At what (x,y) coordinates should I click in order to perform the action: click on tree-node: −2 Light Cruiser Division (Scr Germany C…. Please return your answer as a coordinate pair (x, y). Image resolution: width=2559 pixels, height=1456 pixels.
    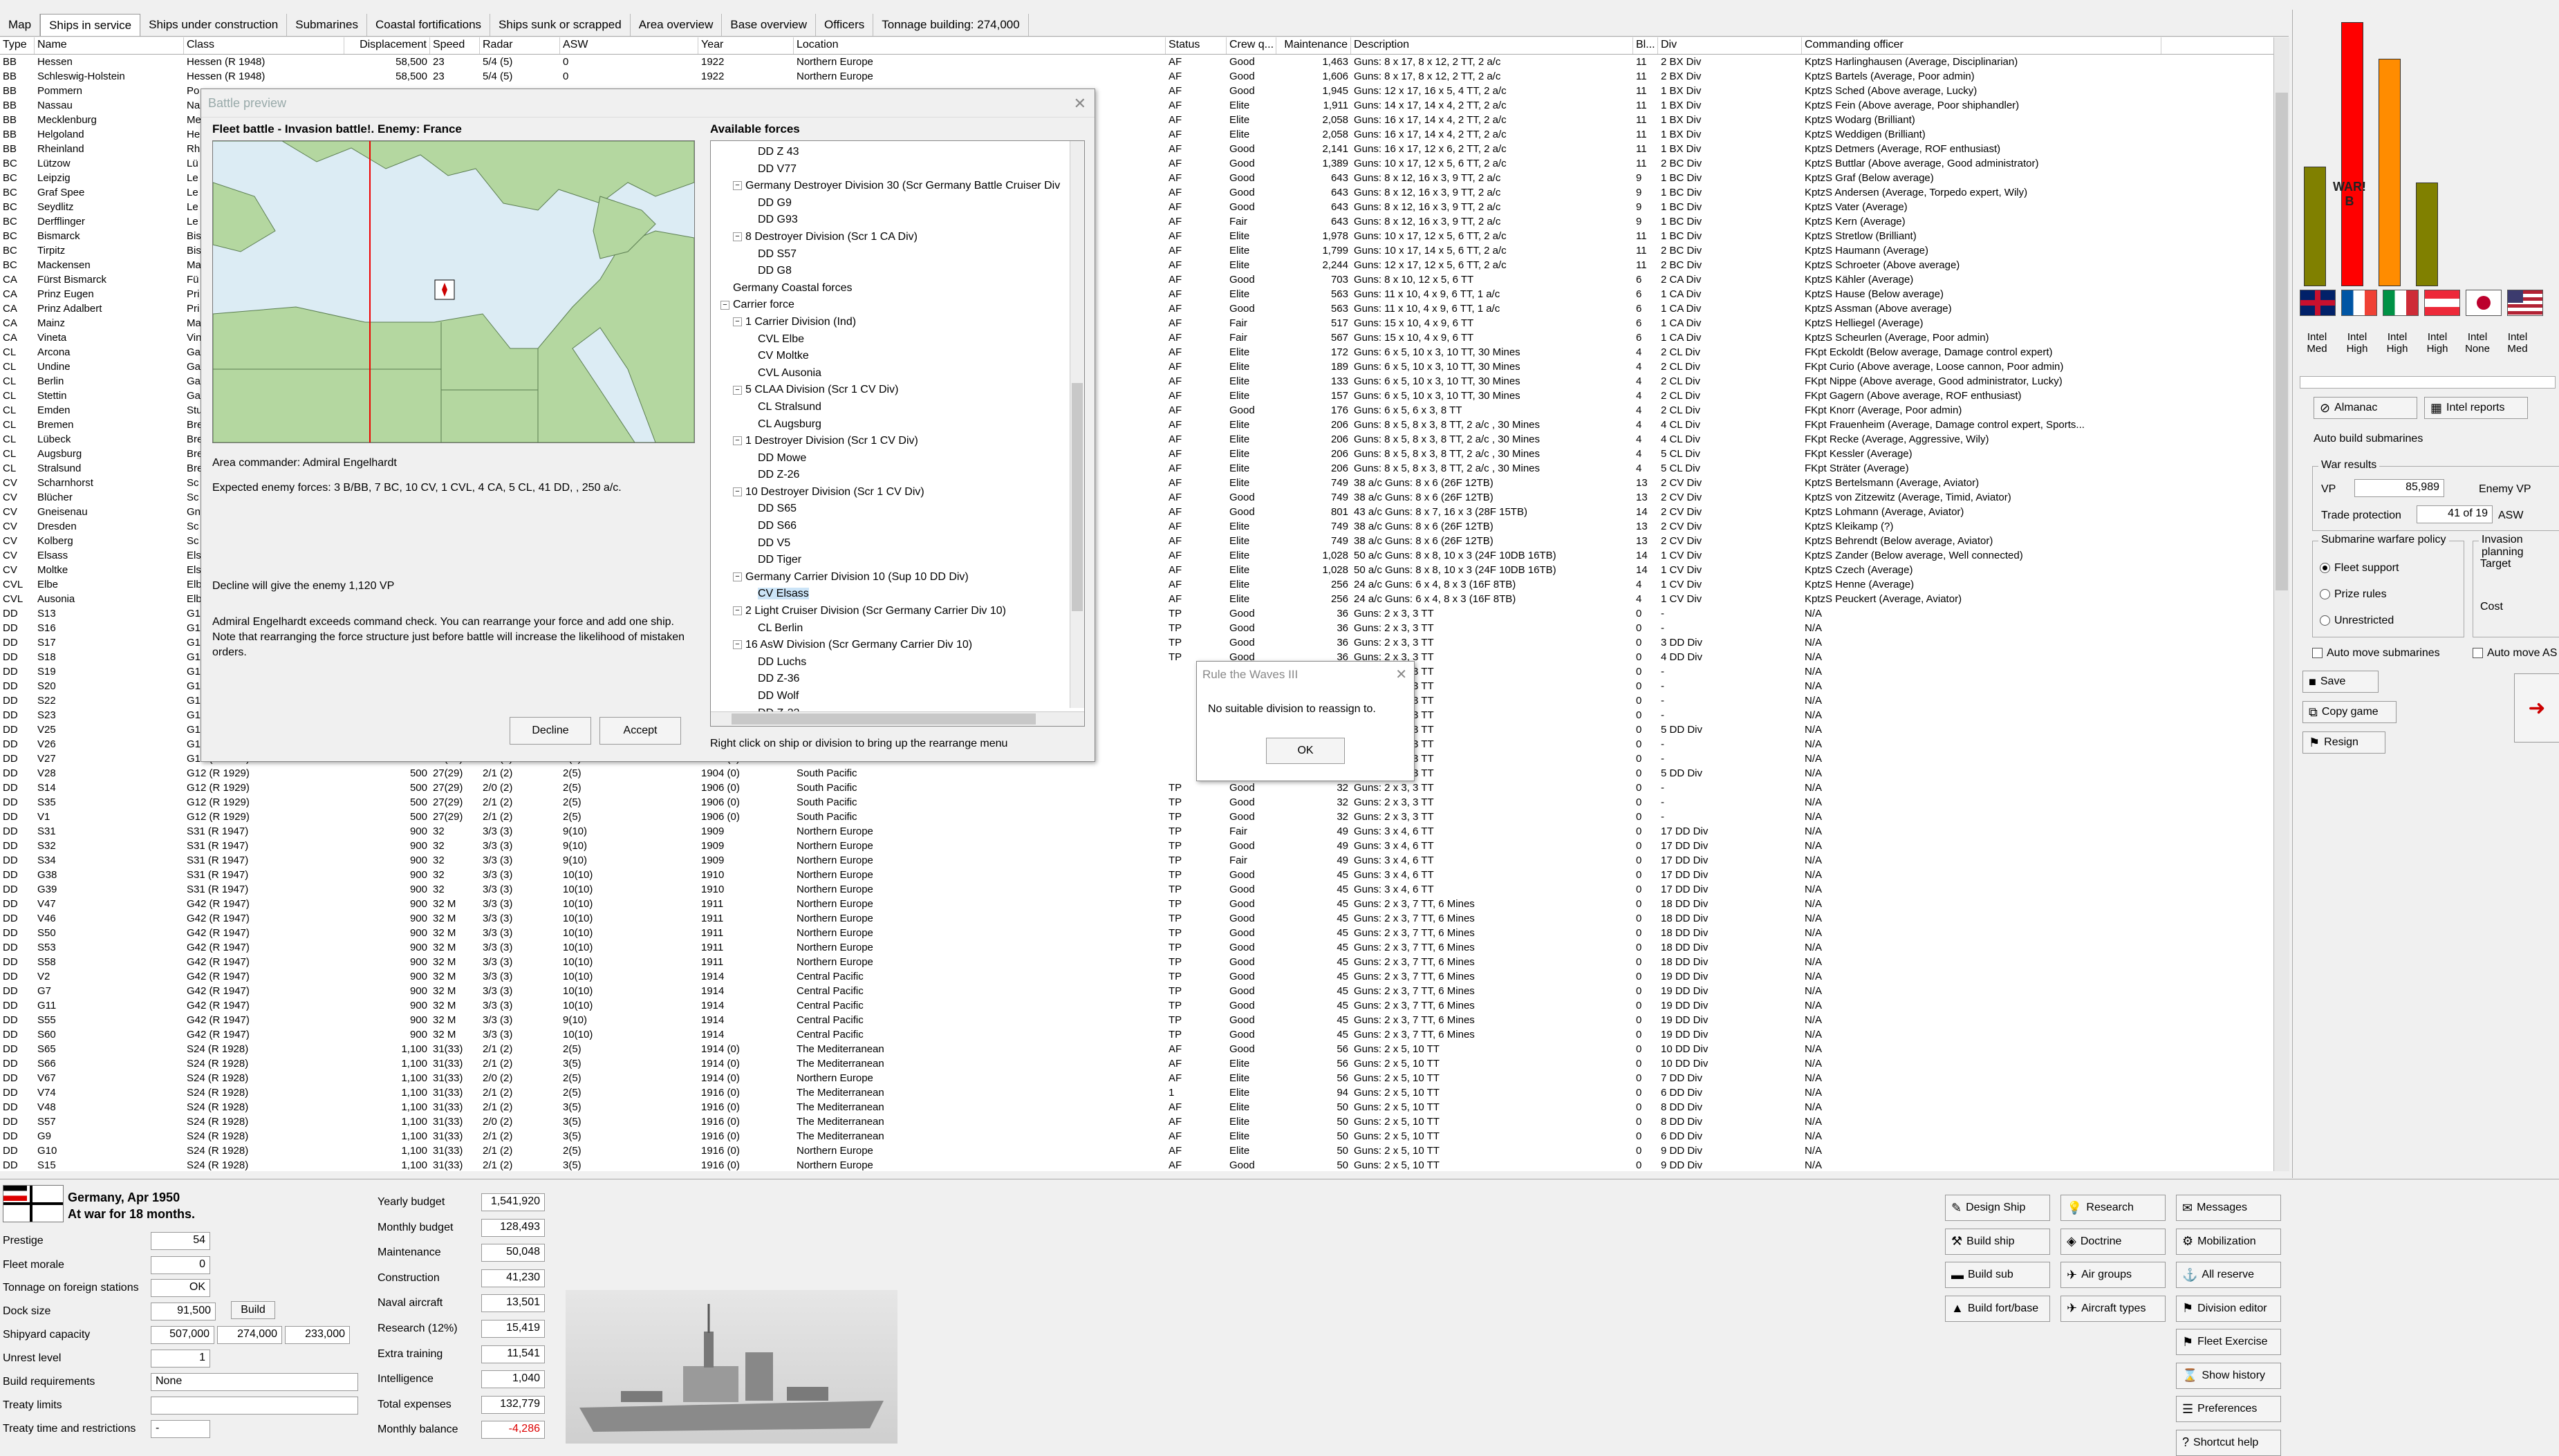
    Looking at the image, I should click on (897, 611).